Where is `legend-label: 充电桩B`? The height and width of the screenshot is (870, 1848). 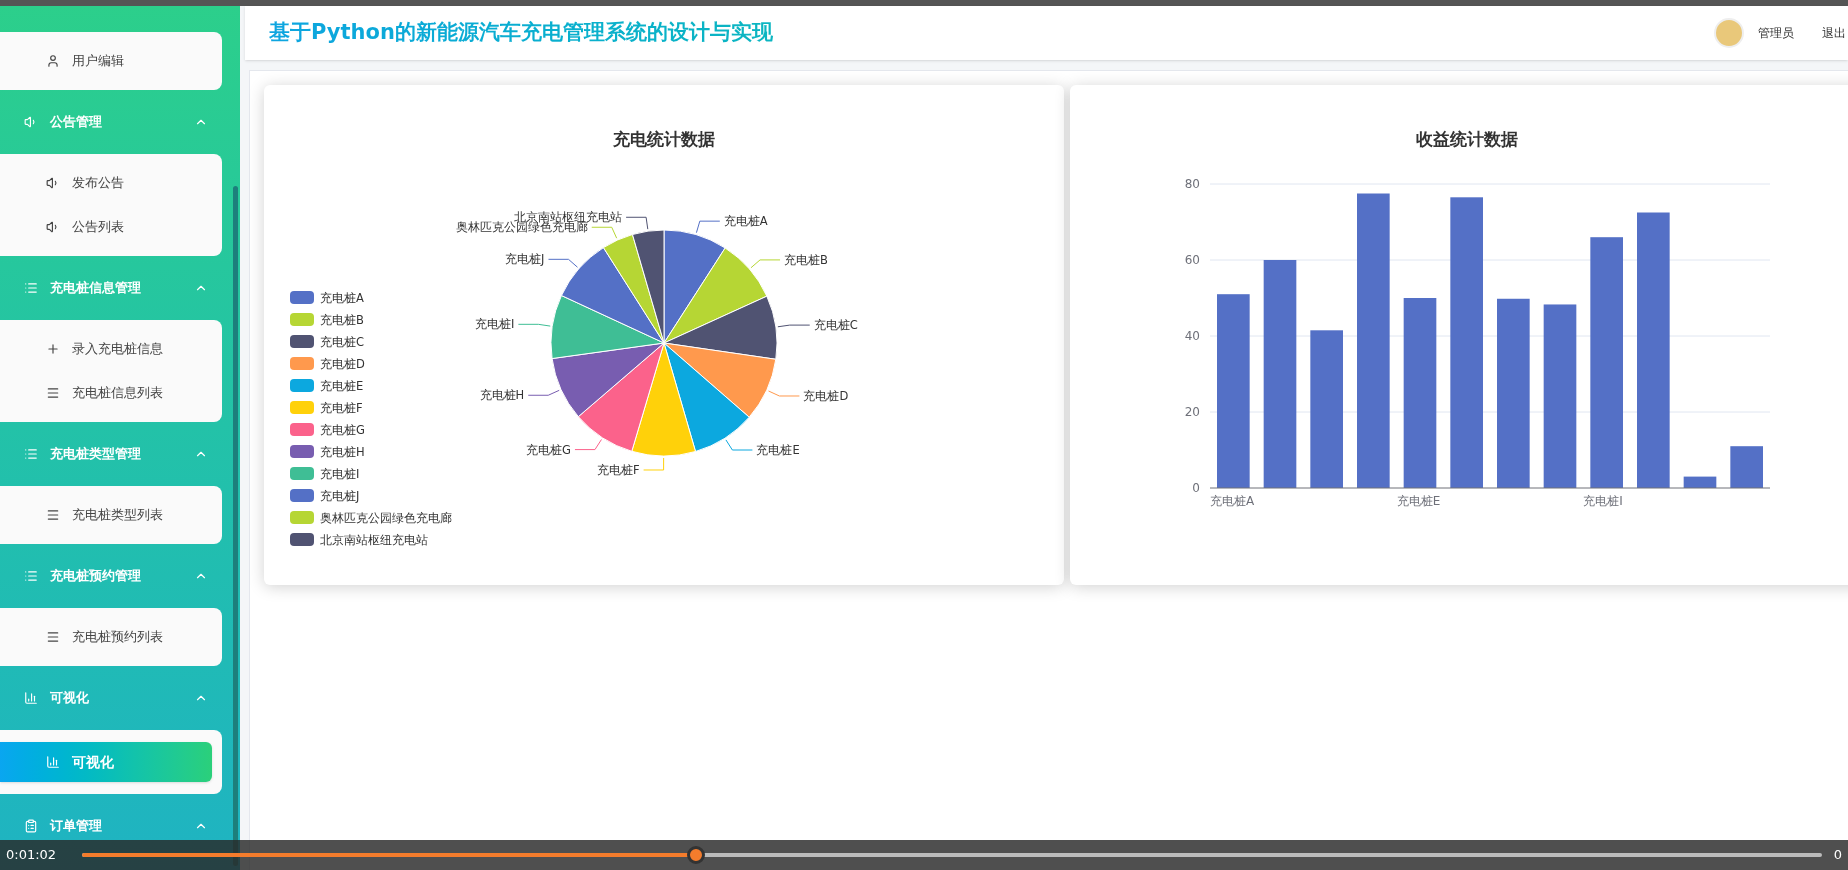
legend-label: 充电桩B is located at coordinates (342, 319).